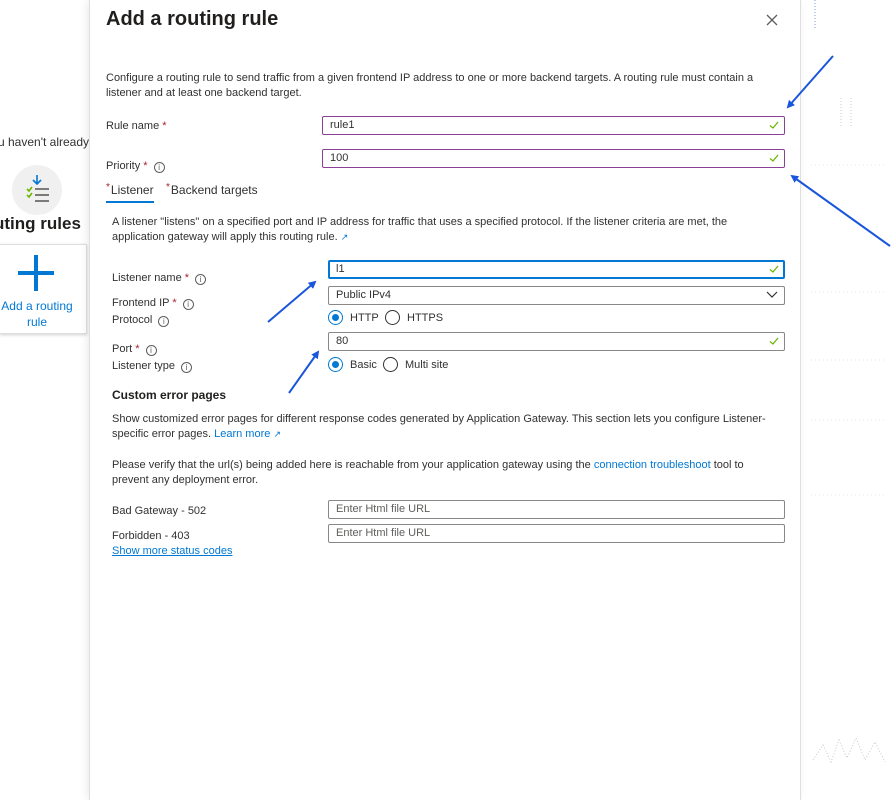 This screenshot has height=800, width=893. What do you see at coordinates (556, 269) in the screenshot?
I see `listener-name-input: l1` at bounding box center [556, 269].